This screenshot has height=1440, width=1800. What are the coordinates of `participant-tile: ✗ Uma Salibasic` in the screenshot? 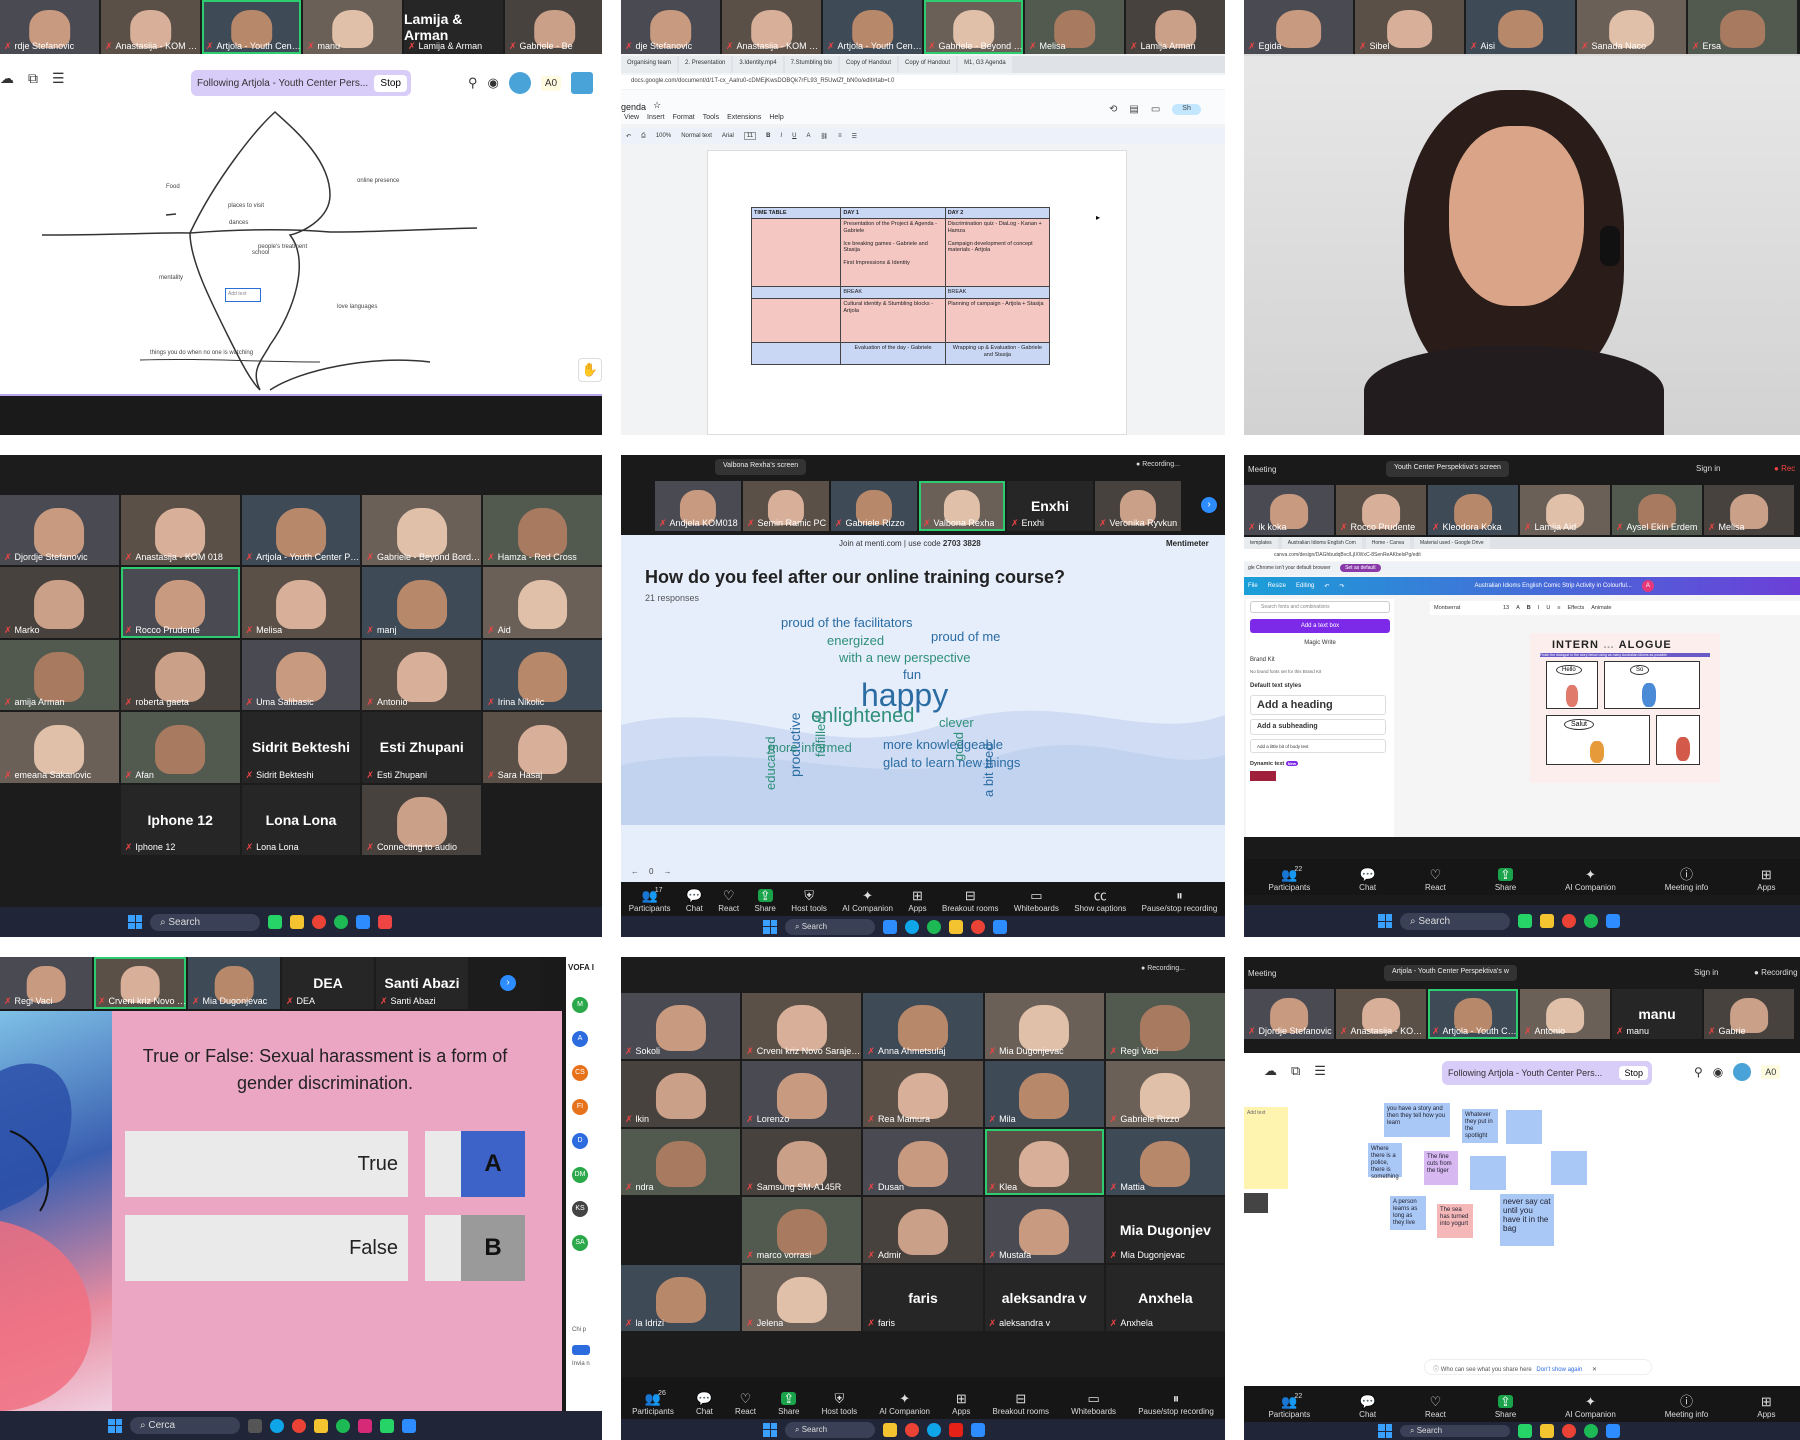 It's located at (301, 675).